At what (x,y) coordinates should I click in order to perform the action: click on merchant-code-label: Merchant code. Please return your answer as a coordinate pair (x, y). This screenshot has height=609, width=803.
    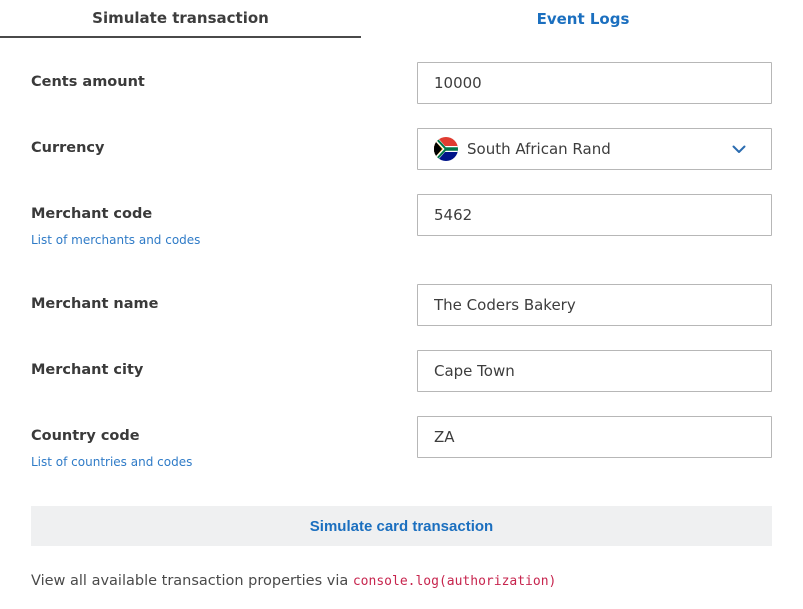
    Looking at the image, I should click on (92, 214).